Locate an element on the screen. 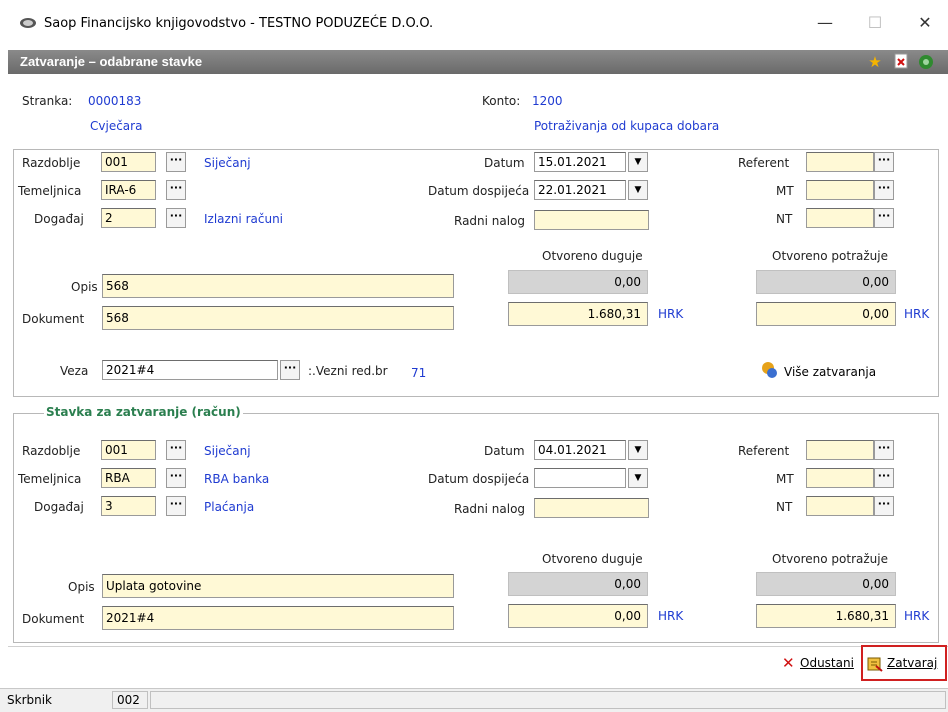  stavka-temeljnica-name: RBA banka is located at coordinates (237, 479).